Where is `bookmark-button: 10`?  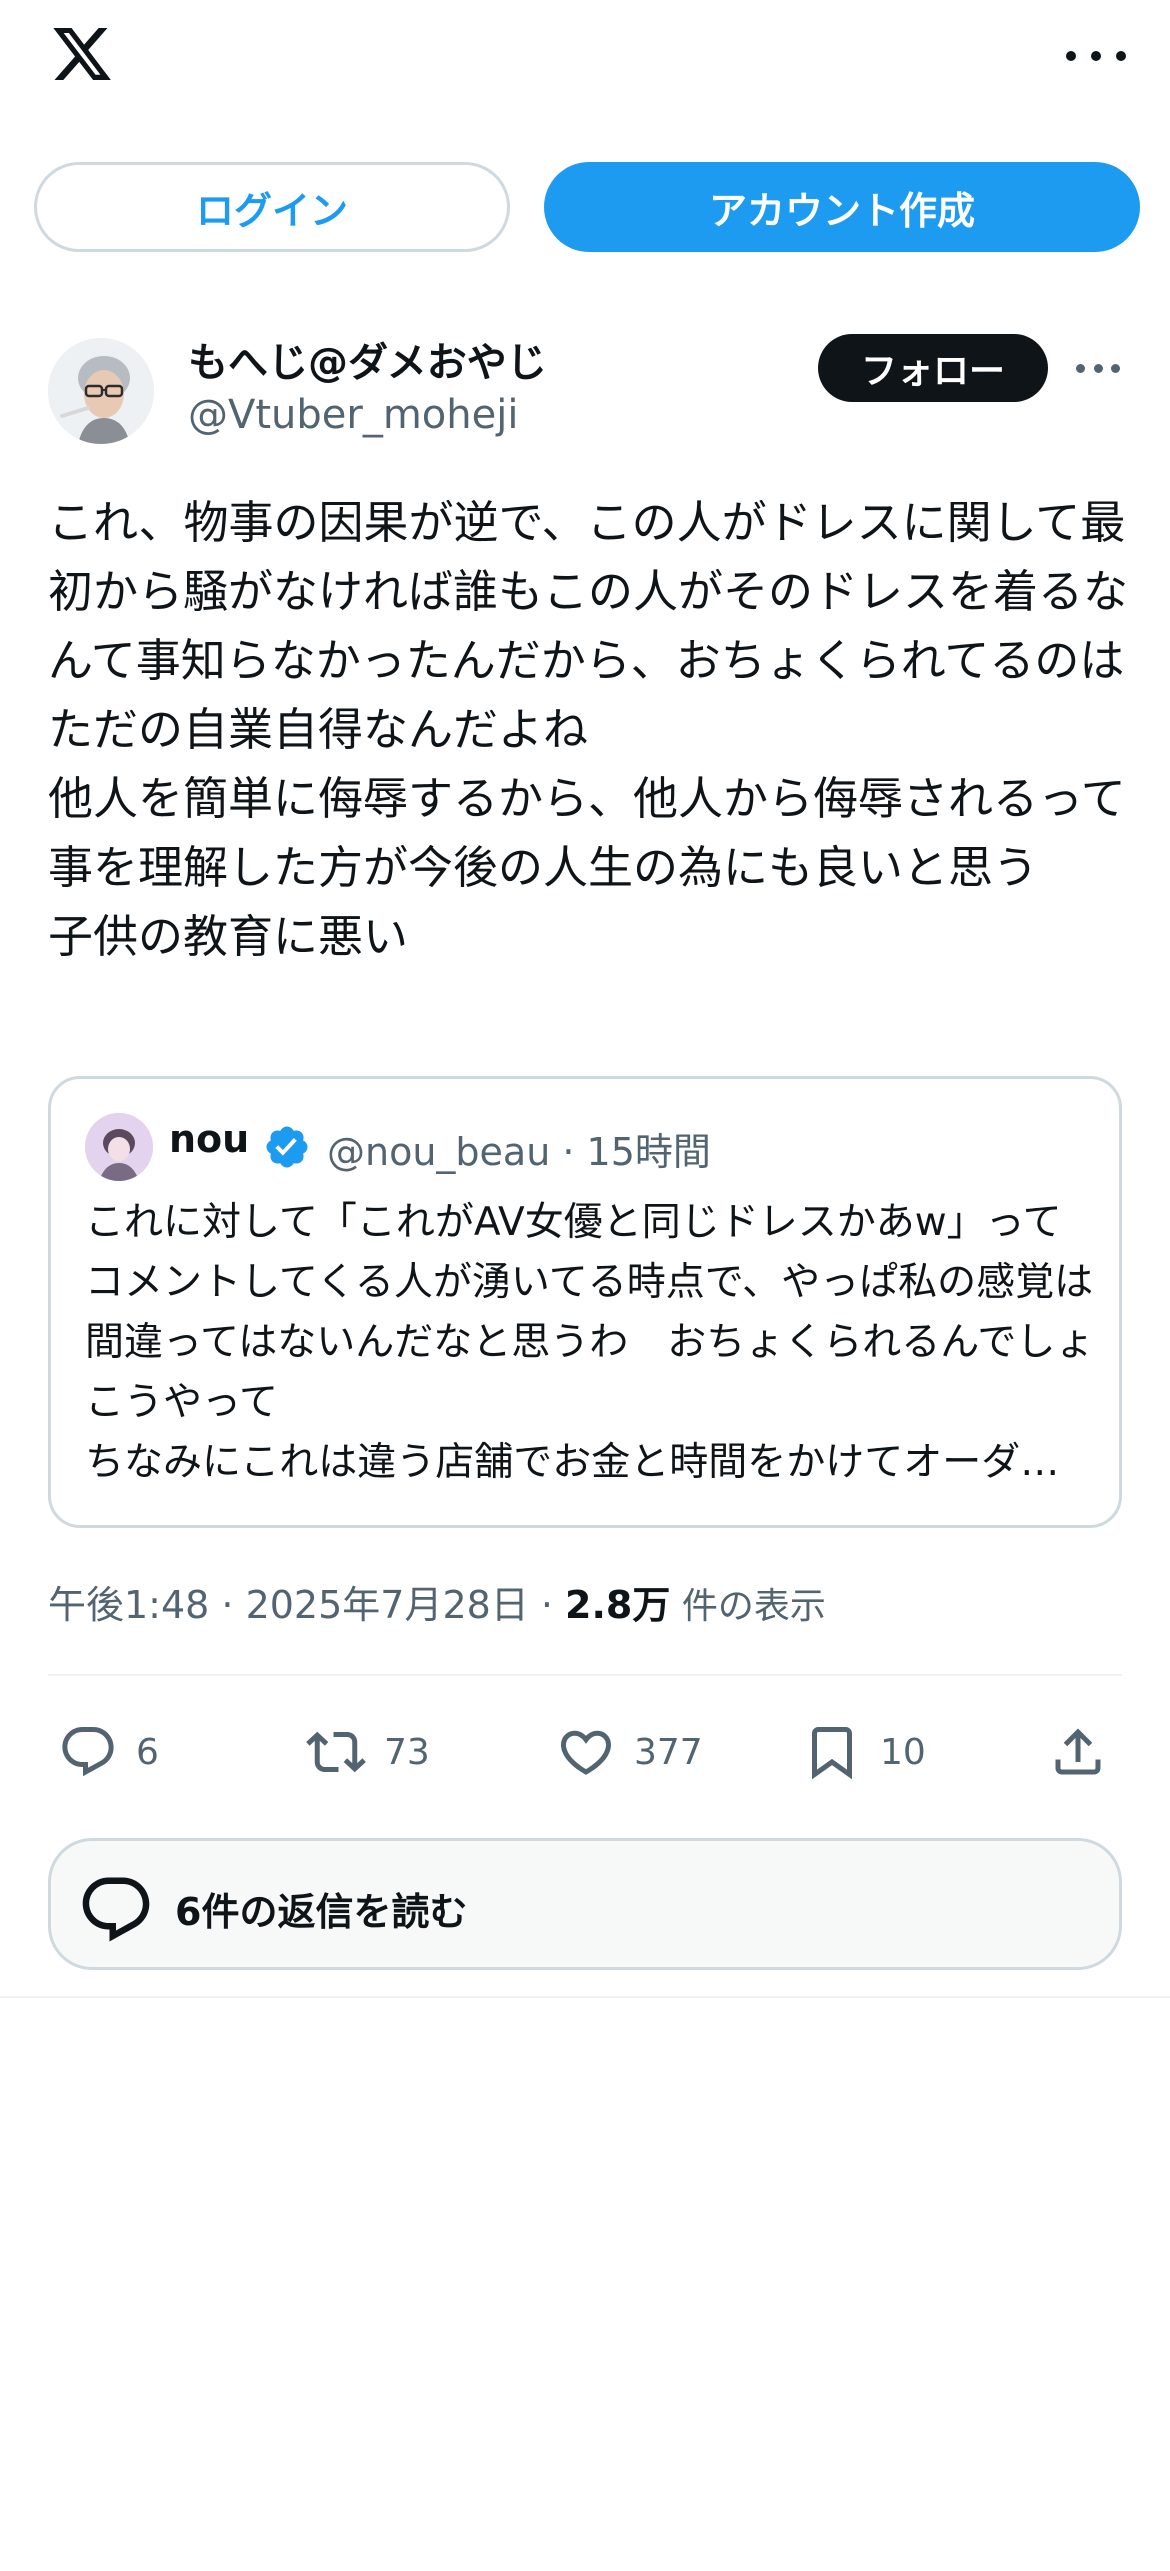 bookmark-button: 10 is located at coordinates (864, 1752).